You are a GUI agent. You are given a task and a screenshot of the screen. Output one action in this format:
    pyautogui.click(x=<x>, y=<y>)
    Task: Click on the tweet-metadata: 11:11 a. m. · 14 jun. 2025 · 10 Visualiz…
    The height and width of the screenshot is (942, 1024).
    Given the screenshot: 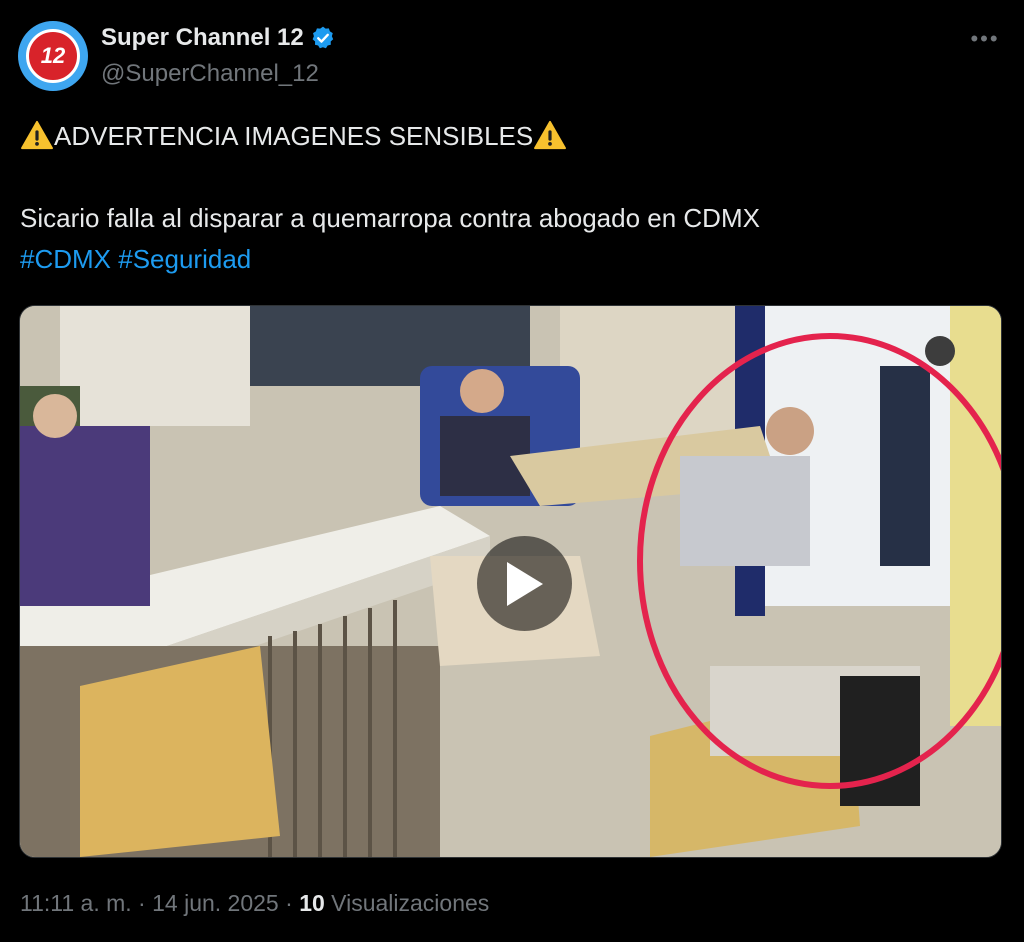 What is the action you would take?
    pyautogui.click(x=254, y=903)
    